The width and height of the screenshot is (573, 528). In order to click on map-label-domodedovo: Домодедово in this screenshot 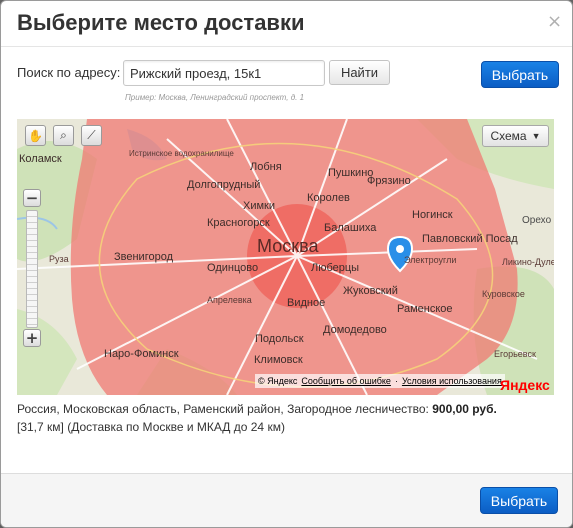, I will do `click(355, 330)`.